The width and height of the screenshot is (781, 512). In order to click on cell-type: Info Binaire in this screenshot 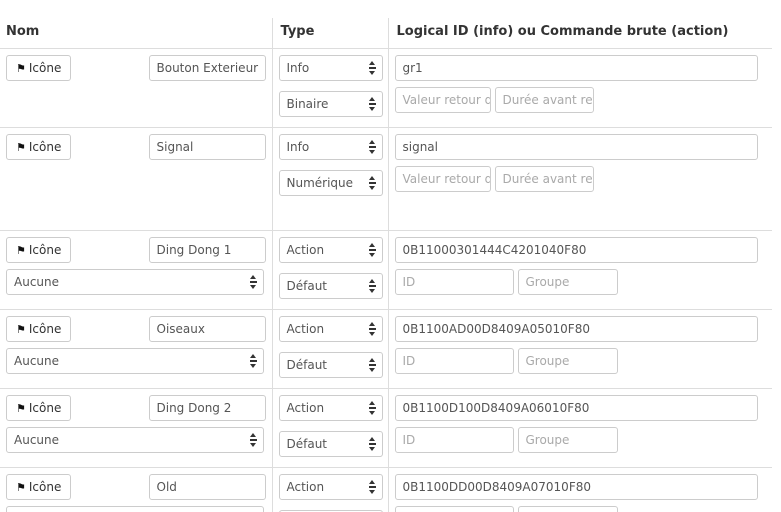, I will do `click(329, 88)`.